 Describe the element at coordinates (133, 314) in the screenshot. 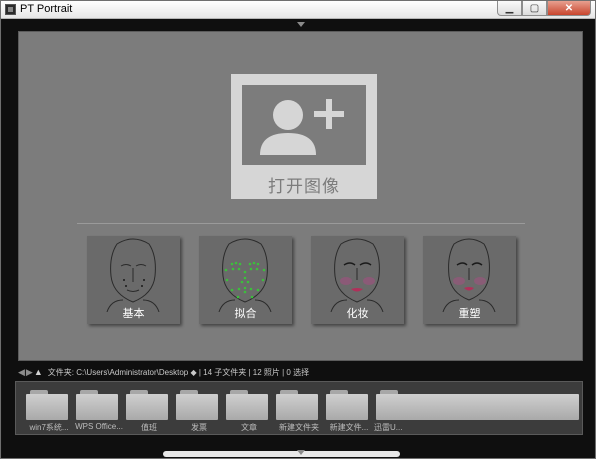

I see `mode-basic-label: 基本` at that location.